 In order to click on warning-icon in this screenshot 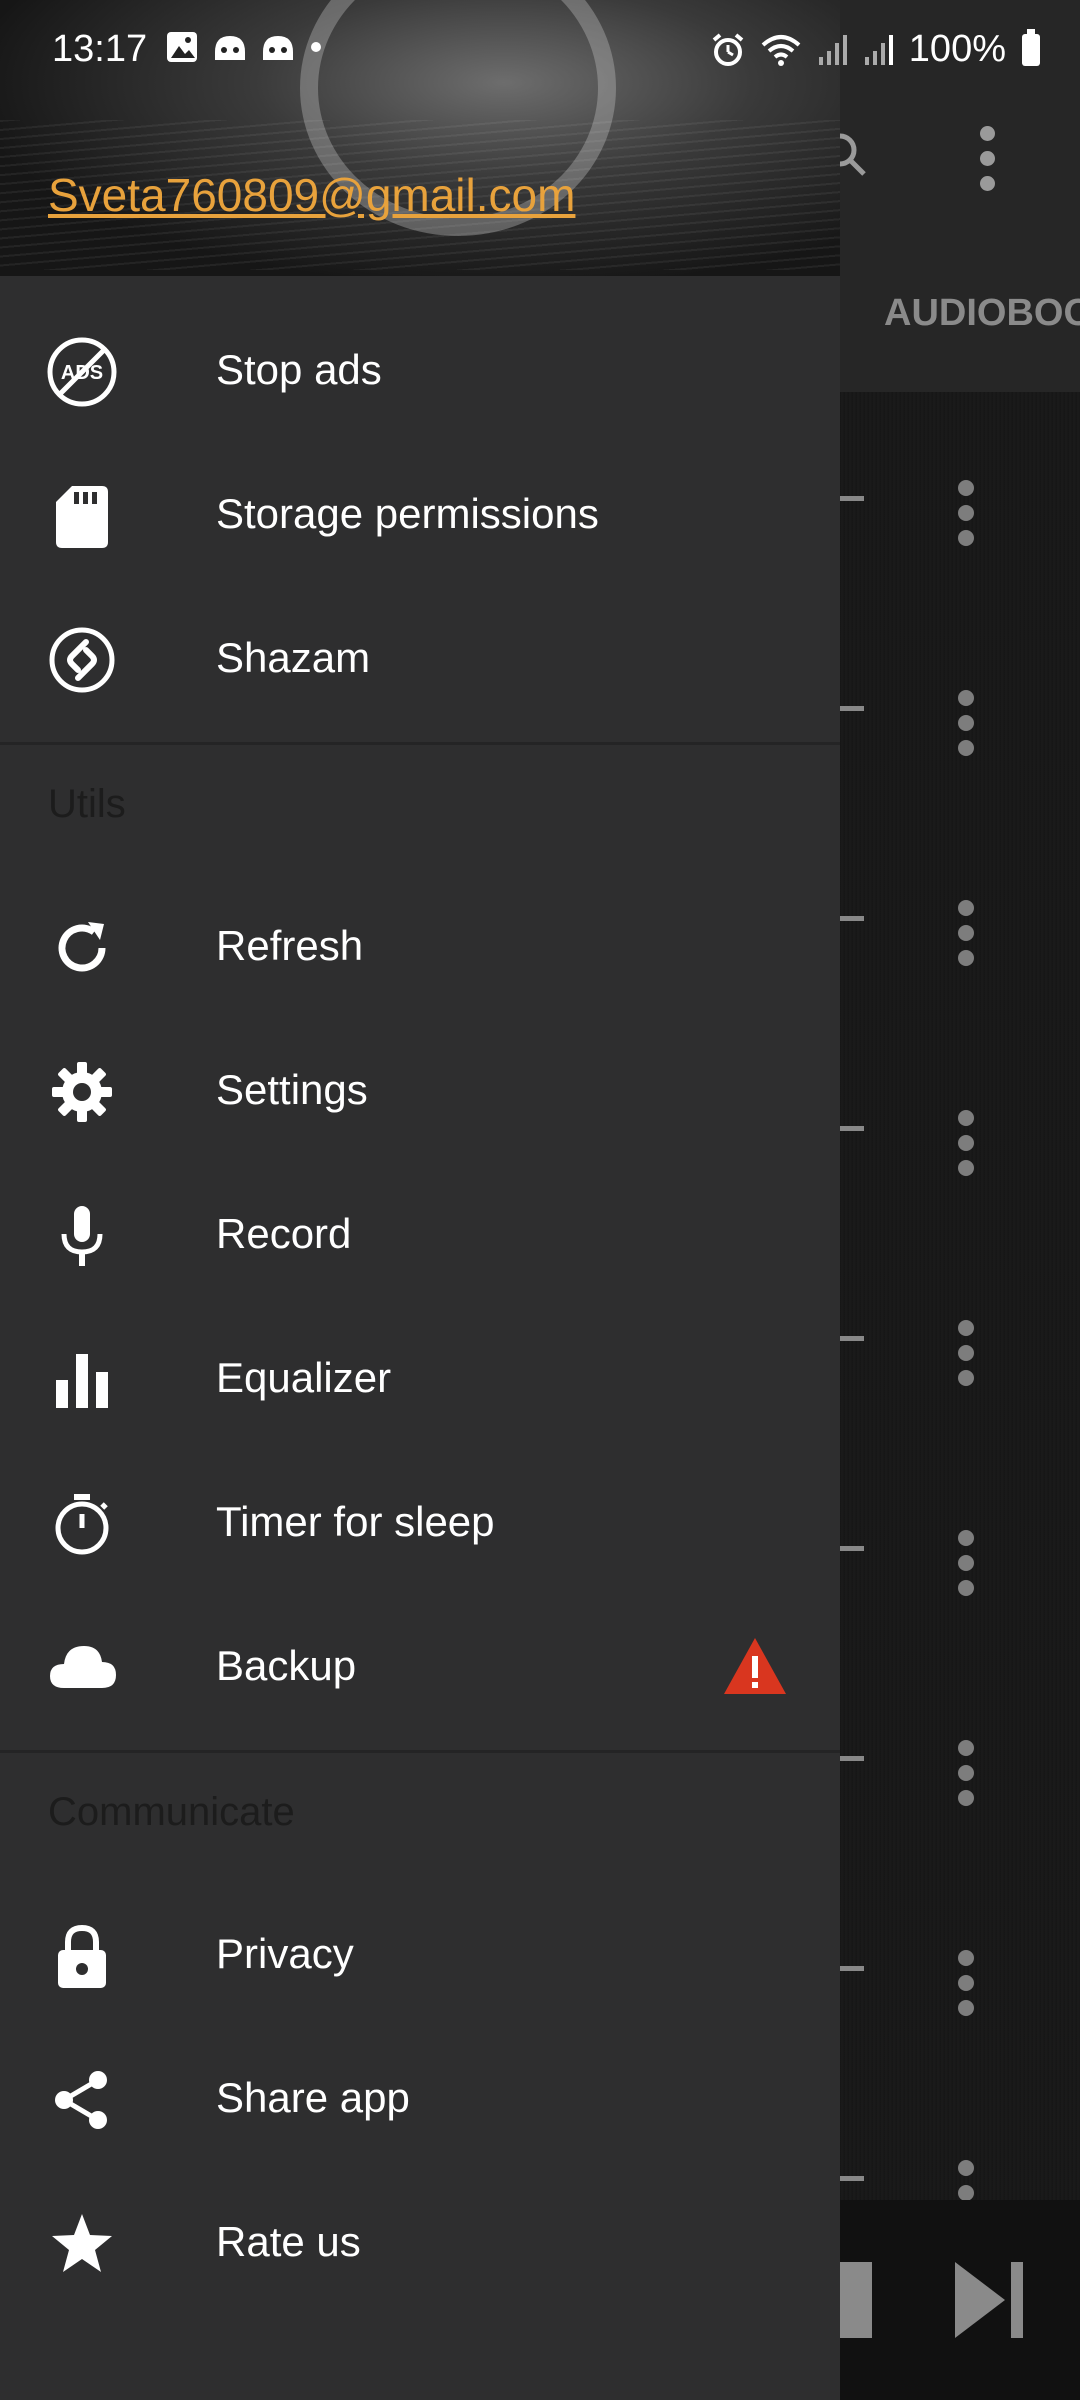, I will do `click(755, 1666)`.